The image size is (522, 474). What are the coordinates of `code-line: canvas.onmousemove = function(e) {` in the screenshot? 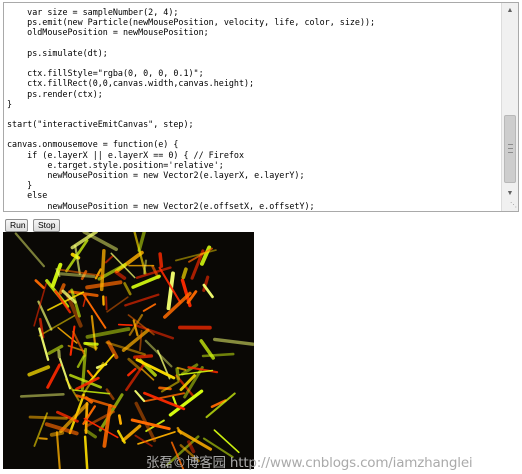 It's located at (254, 144).